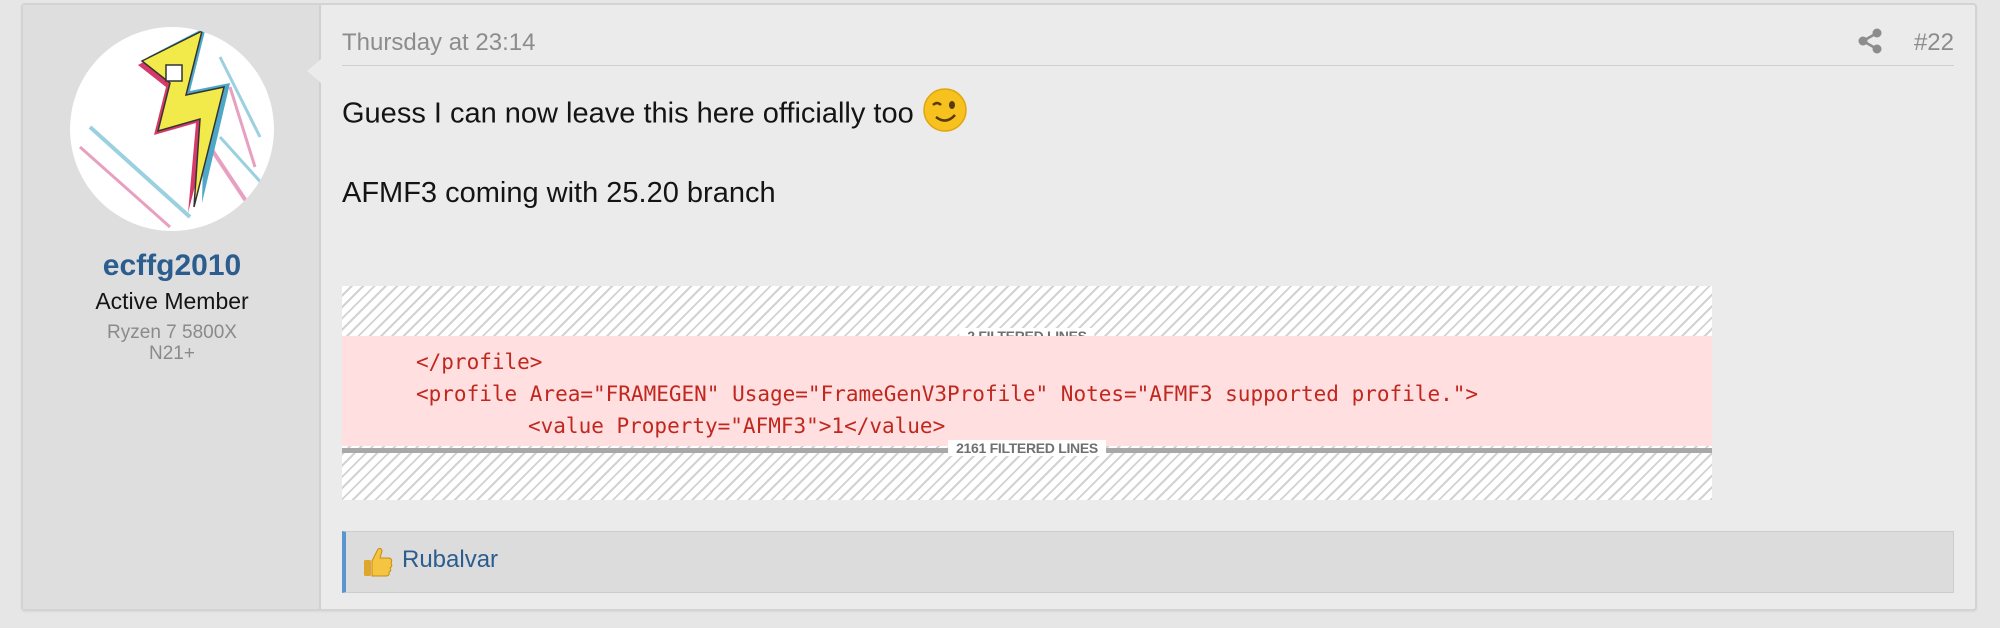 The height and width of the screenshot is (628, 2000). Describe the element at coordinates (1934, 43) in the screenshot. I see `post-number: #22` at that location.